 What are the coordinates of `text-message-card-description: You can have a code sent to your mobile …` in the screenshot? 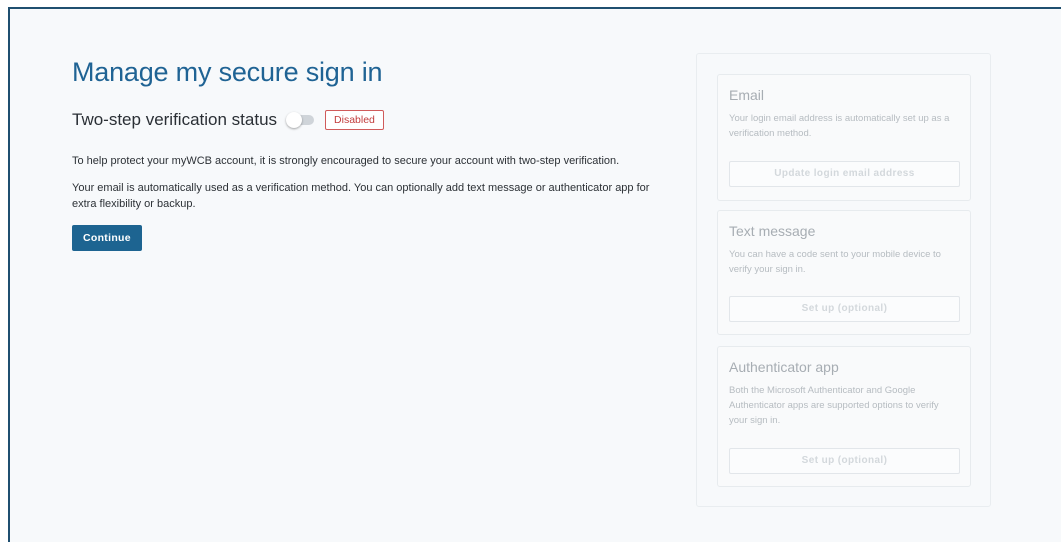 It's located at (835, 262).